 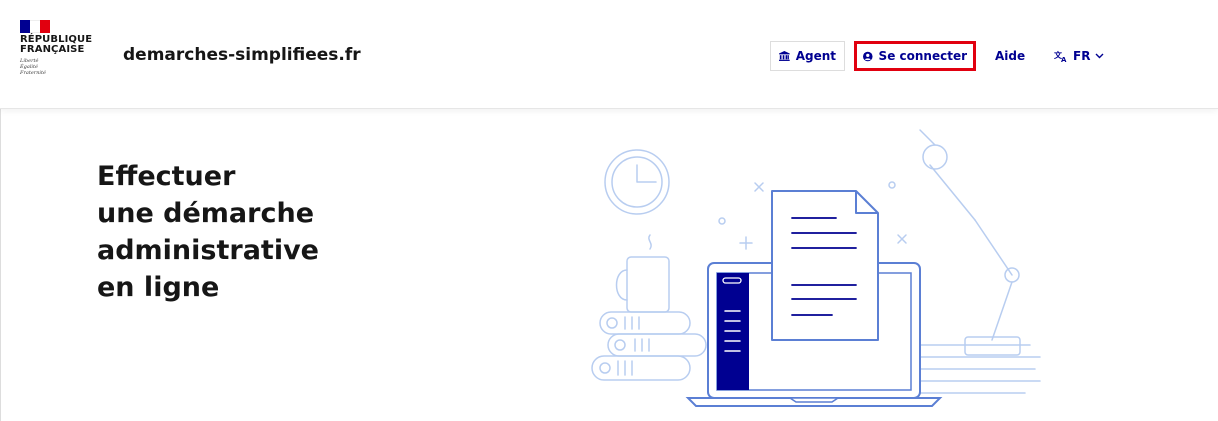 I want to click on document-icon, so click(x=825, y=265).